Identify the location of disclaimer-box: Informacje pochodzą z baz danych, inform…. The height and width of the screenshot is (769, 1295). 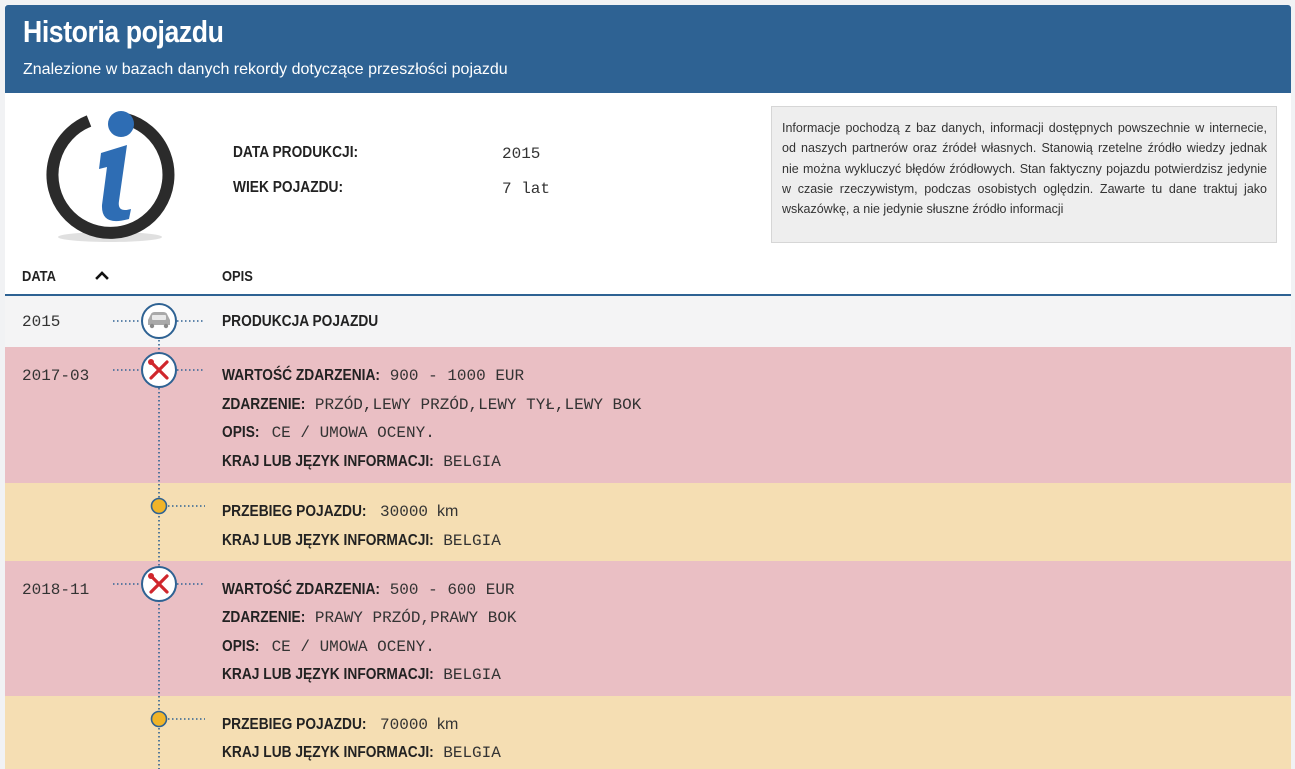
(1024, 174).